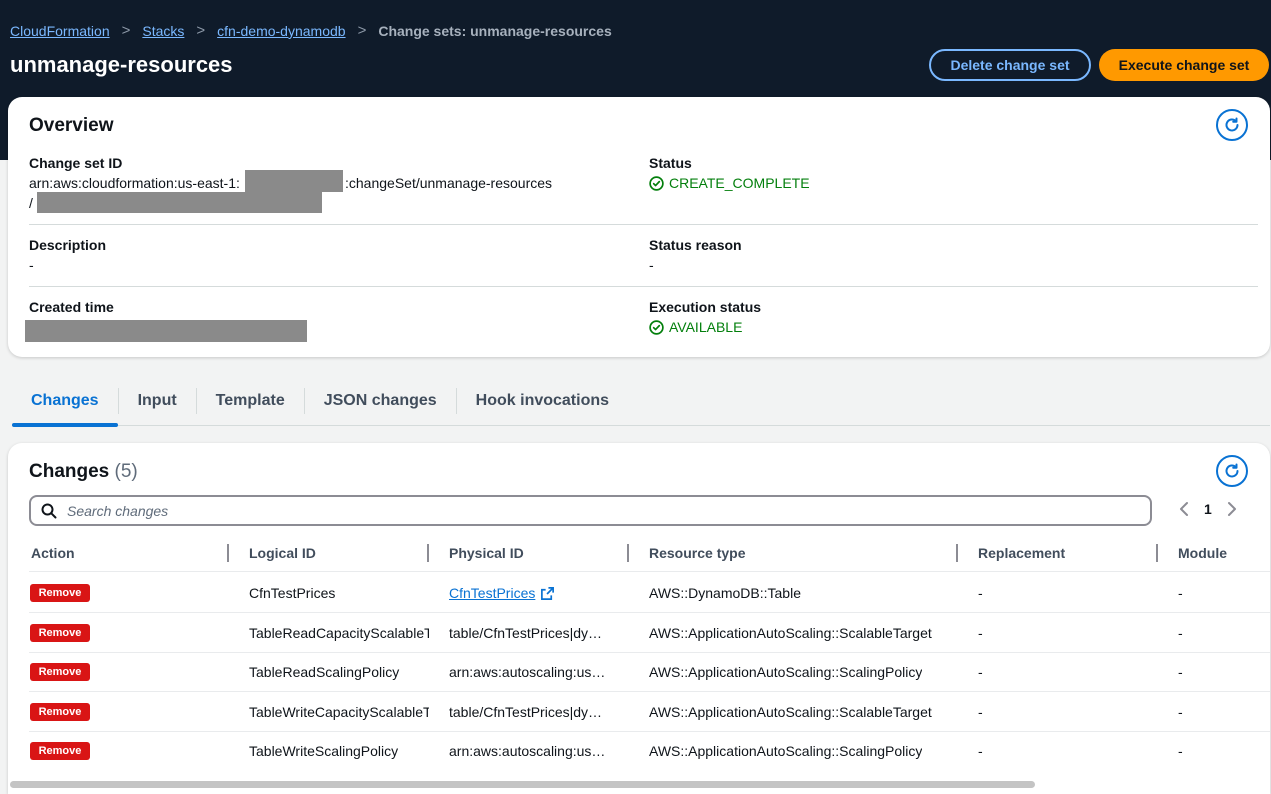 The height and width of the screenshot is (794, 1271). Describe the element at coordinates (670, 163) in the screenshot. I see `status-label: Status` at that location.